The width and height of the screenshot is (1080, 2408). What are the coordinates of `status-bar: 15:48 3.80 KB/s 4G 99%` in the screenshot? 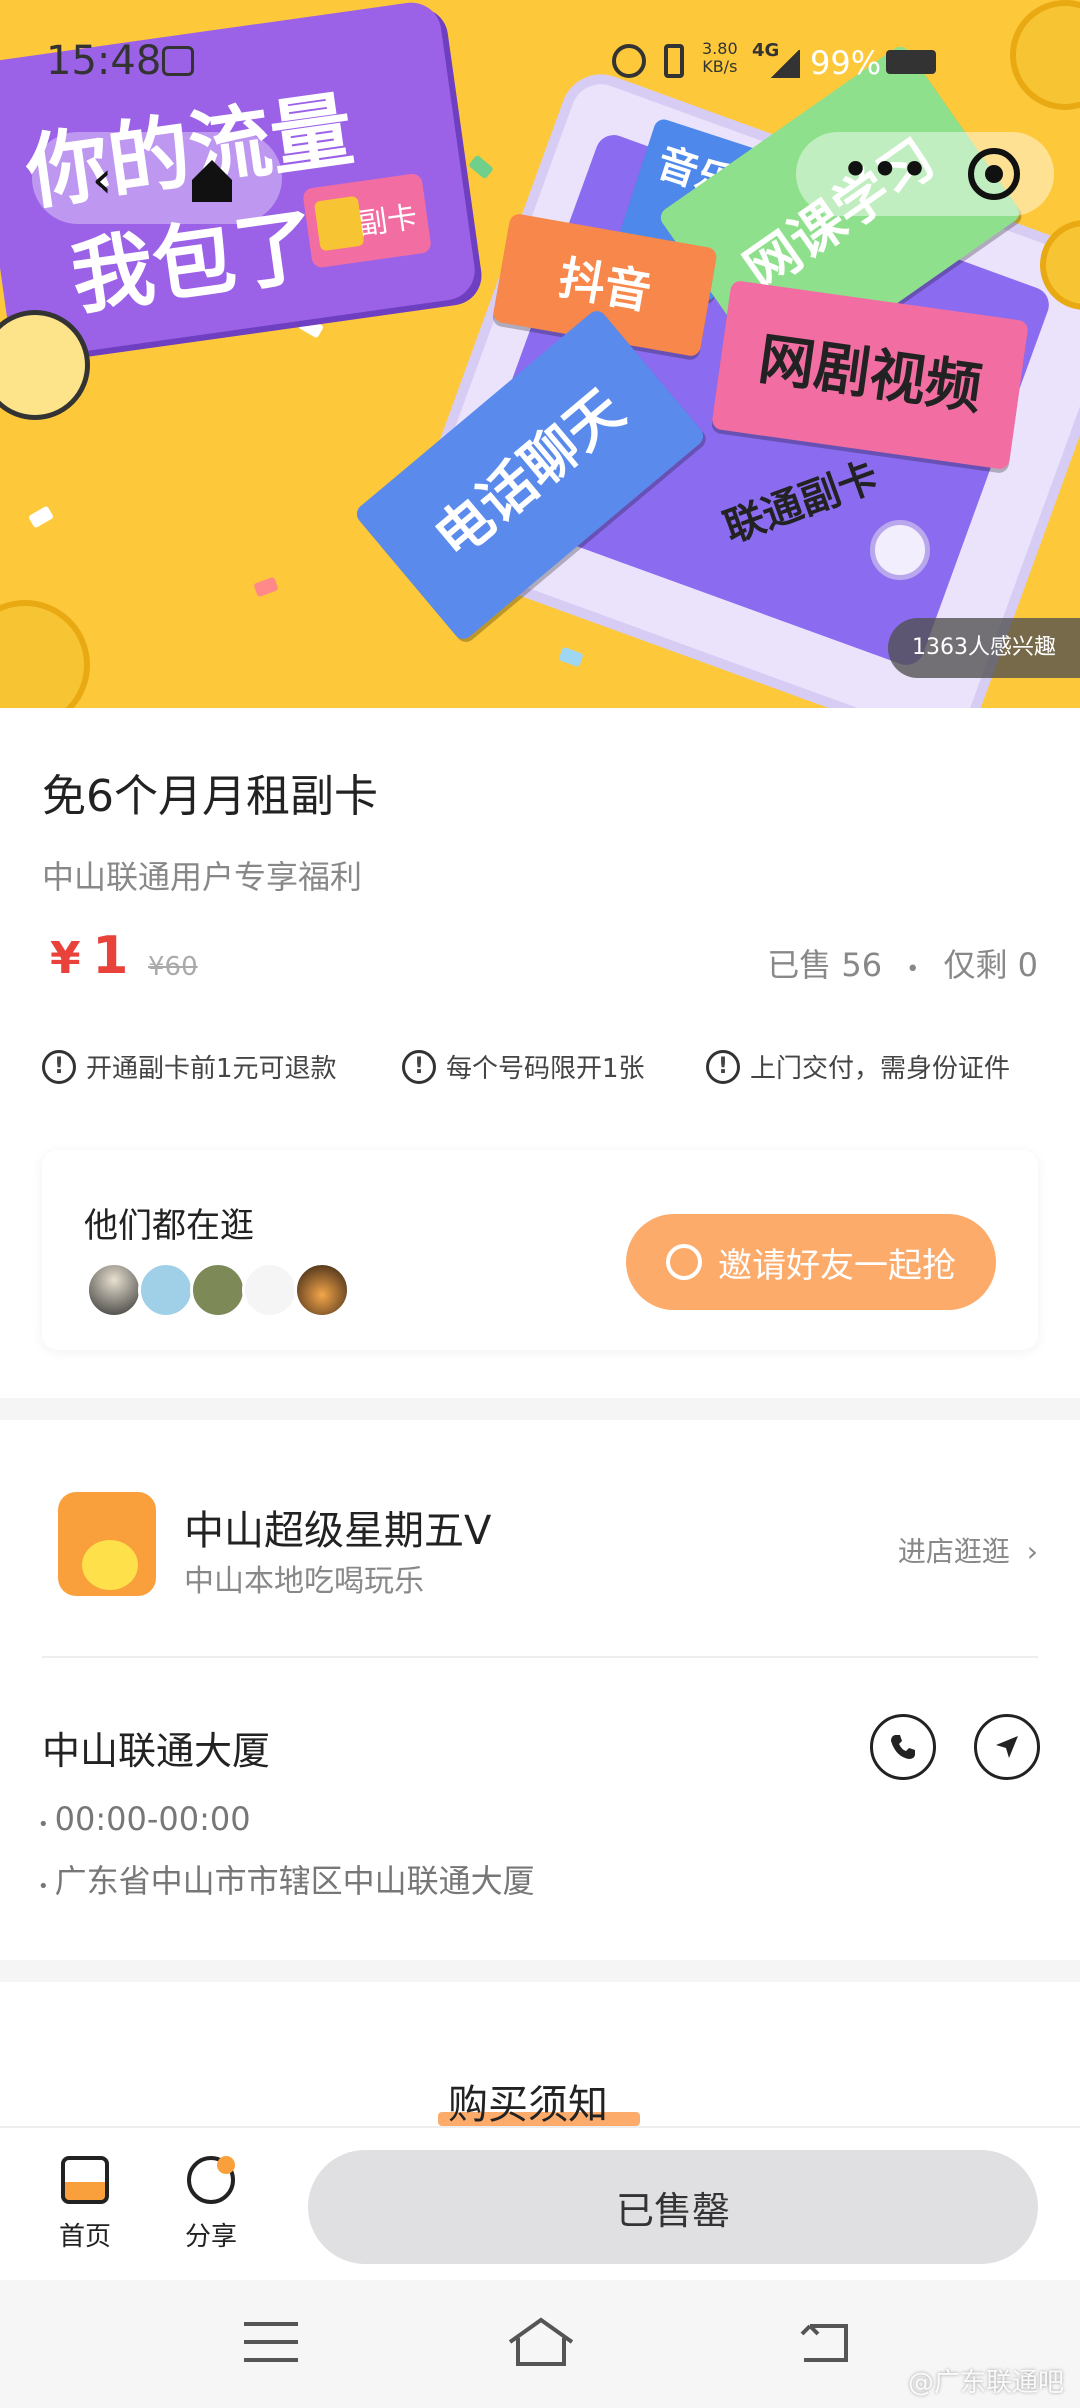 It's located at (540, 60).